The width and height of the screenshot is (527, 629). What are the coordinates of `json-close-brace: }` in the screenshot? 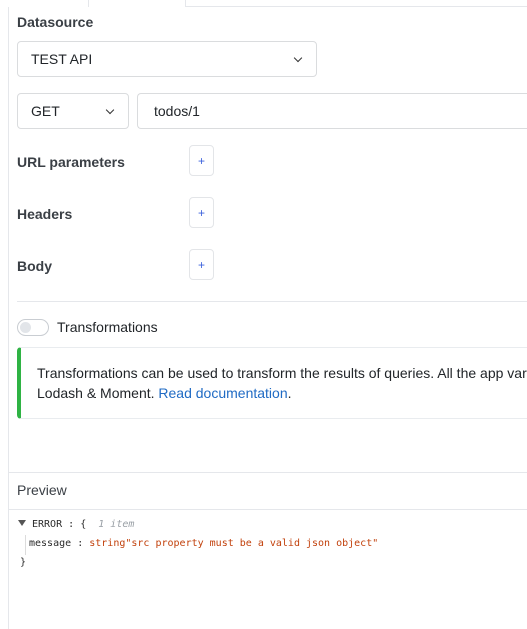 It's located at (23, 562).